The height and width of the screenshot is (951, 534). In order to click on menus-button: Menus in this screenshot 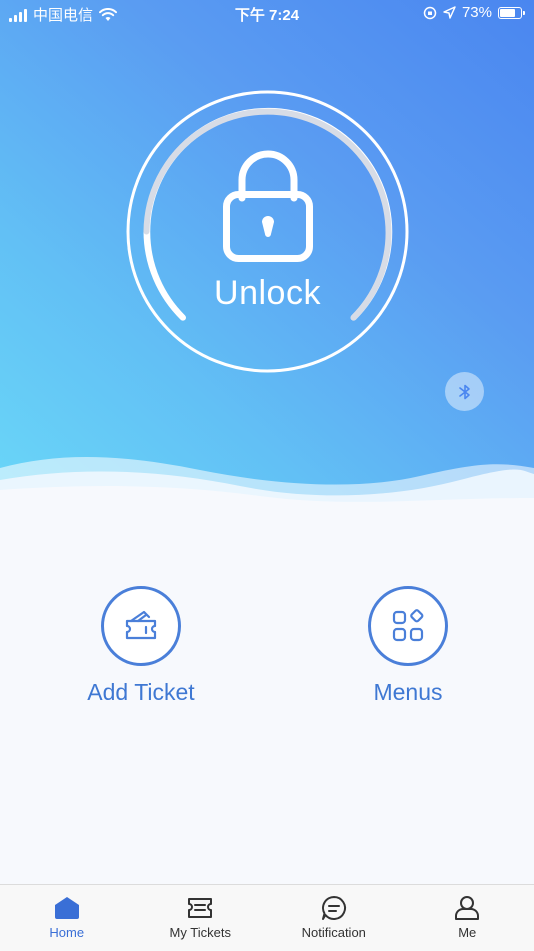, I will do `click(408, 646)`.